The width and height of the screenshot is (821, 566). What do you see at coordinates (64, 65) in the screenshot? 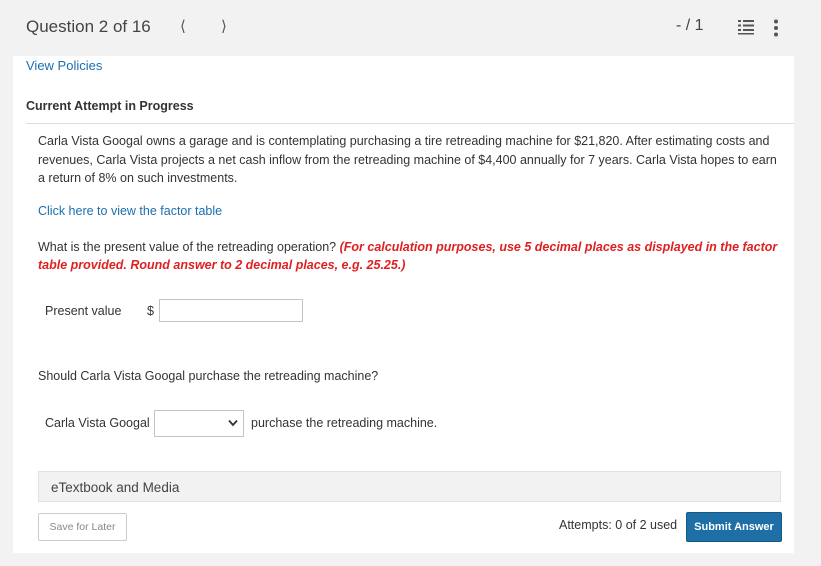
I see `view-policies-link: View Policies` at bounding box center [64, 65].